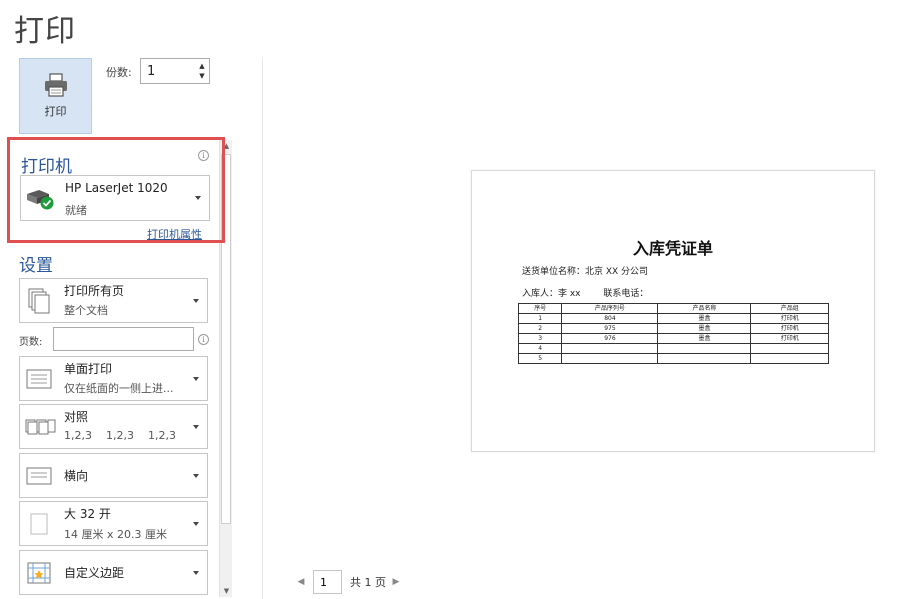 The width and height of the screenshot is (900, 599). I want to click on table-cell: 976, so click(610, 338).